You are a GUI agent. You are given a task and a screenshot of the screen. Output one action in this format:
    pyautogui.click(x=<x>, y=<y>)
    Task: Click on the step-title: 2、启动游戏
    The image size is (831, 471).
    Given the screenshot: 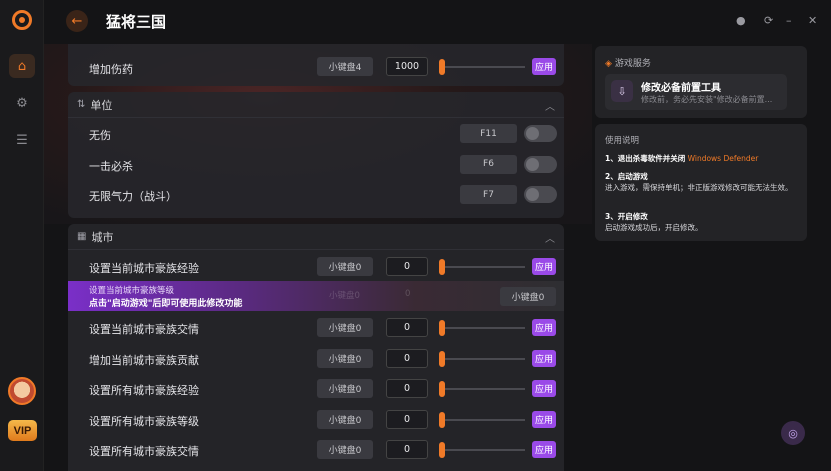 What is the action you would take?
    pyautogui.click(x=626, y=176)
    